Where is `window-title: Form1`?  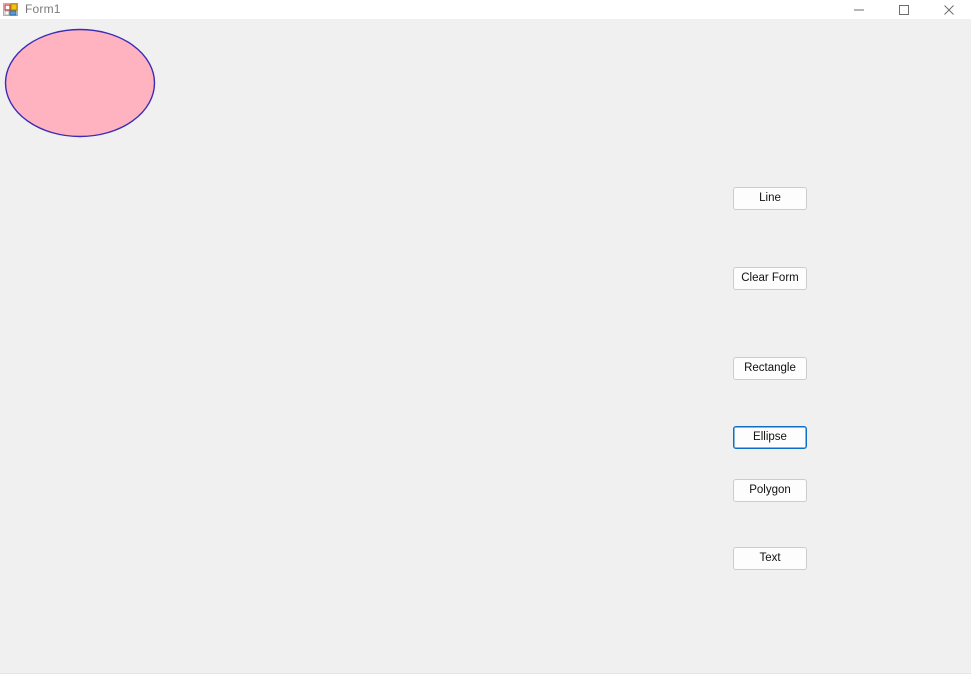 window-title: Form1 is located at coordinates (43, 9).